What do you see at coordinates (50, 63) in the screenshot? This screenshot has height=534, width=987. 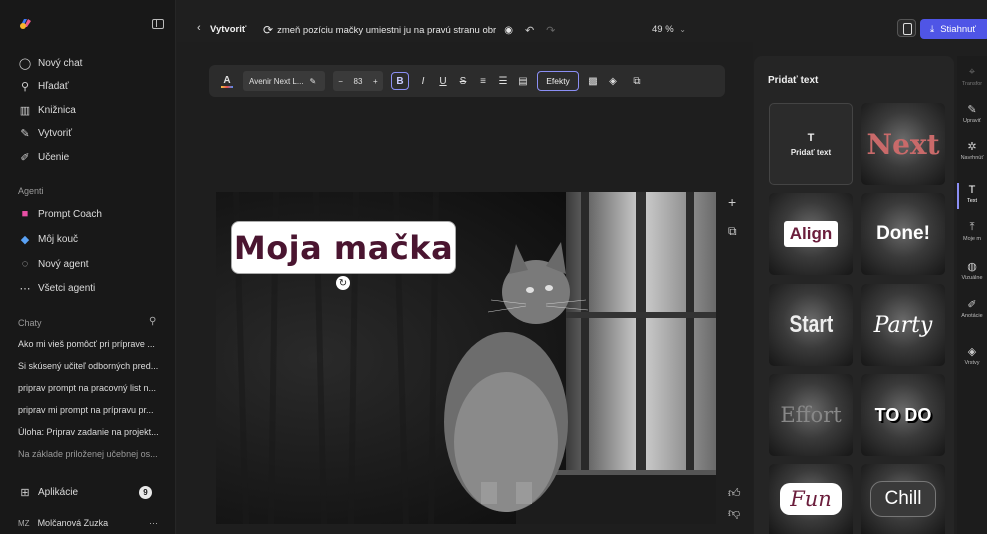 I see `sidebar-item-new-chat: ◯ Nový chat` at bounding box center [50, 63].